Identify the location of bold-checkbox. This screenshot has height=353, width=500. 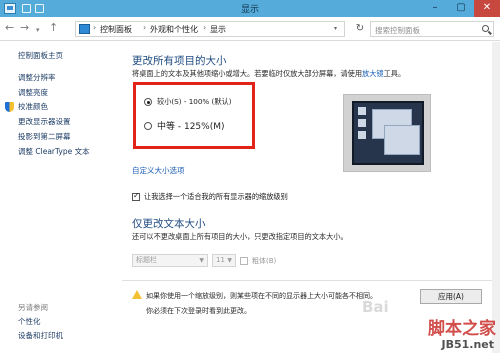
(244, 261).